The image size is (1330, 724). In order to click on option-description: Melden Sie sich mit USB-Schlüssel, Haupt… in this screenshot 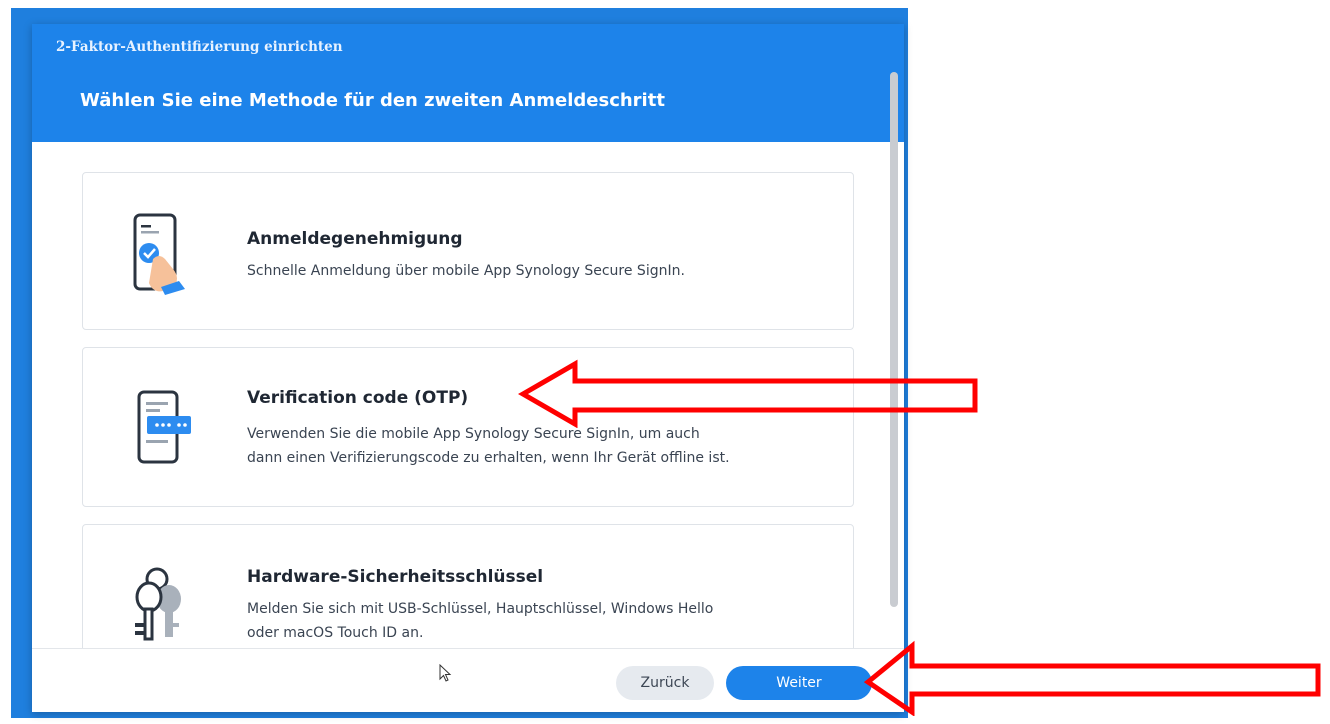, I will do `click(537, 621)`.